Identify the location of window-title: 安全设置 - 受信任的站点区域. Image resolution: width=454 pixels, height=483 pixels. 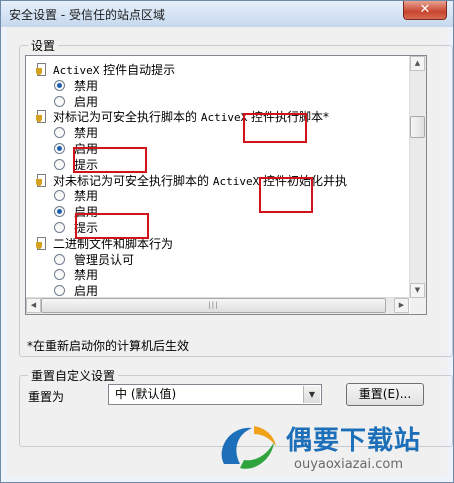
(87, 15).